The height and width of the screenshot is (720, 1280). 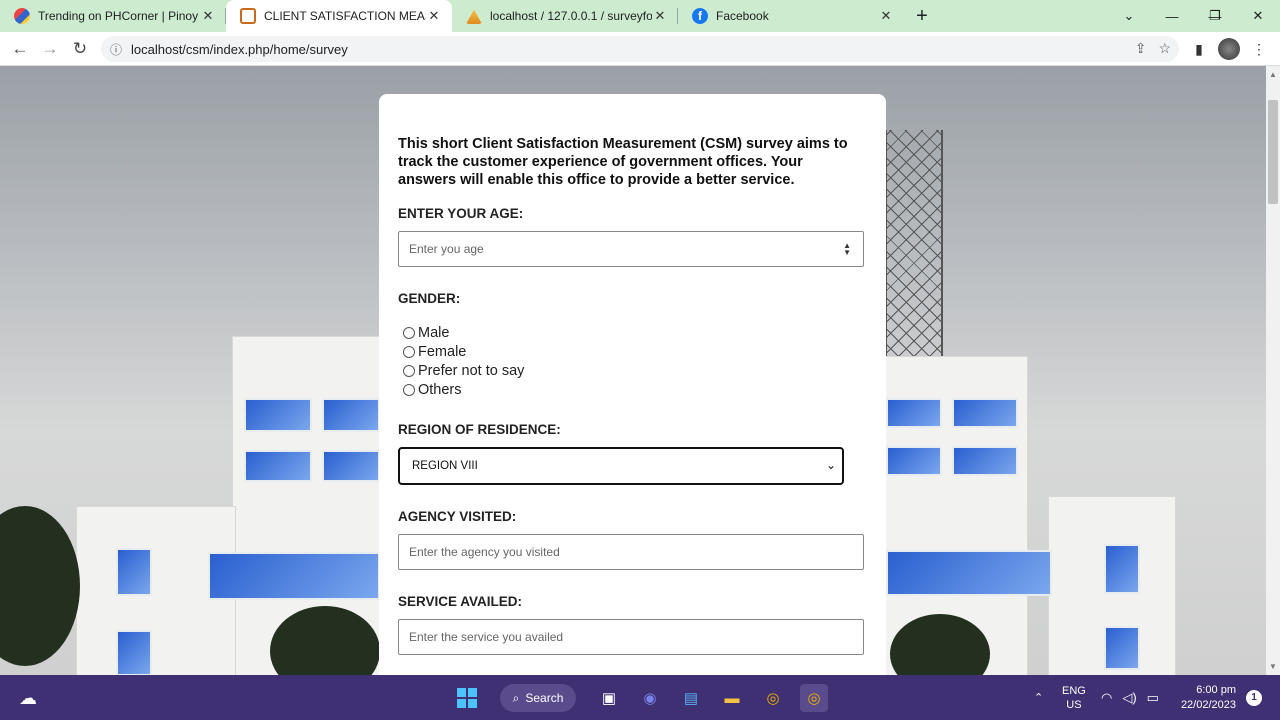 I want to click on start-button, so click(x=467, y=698).